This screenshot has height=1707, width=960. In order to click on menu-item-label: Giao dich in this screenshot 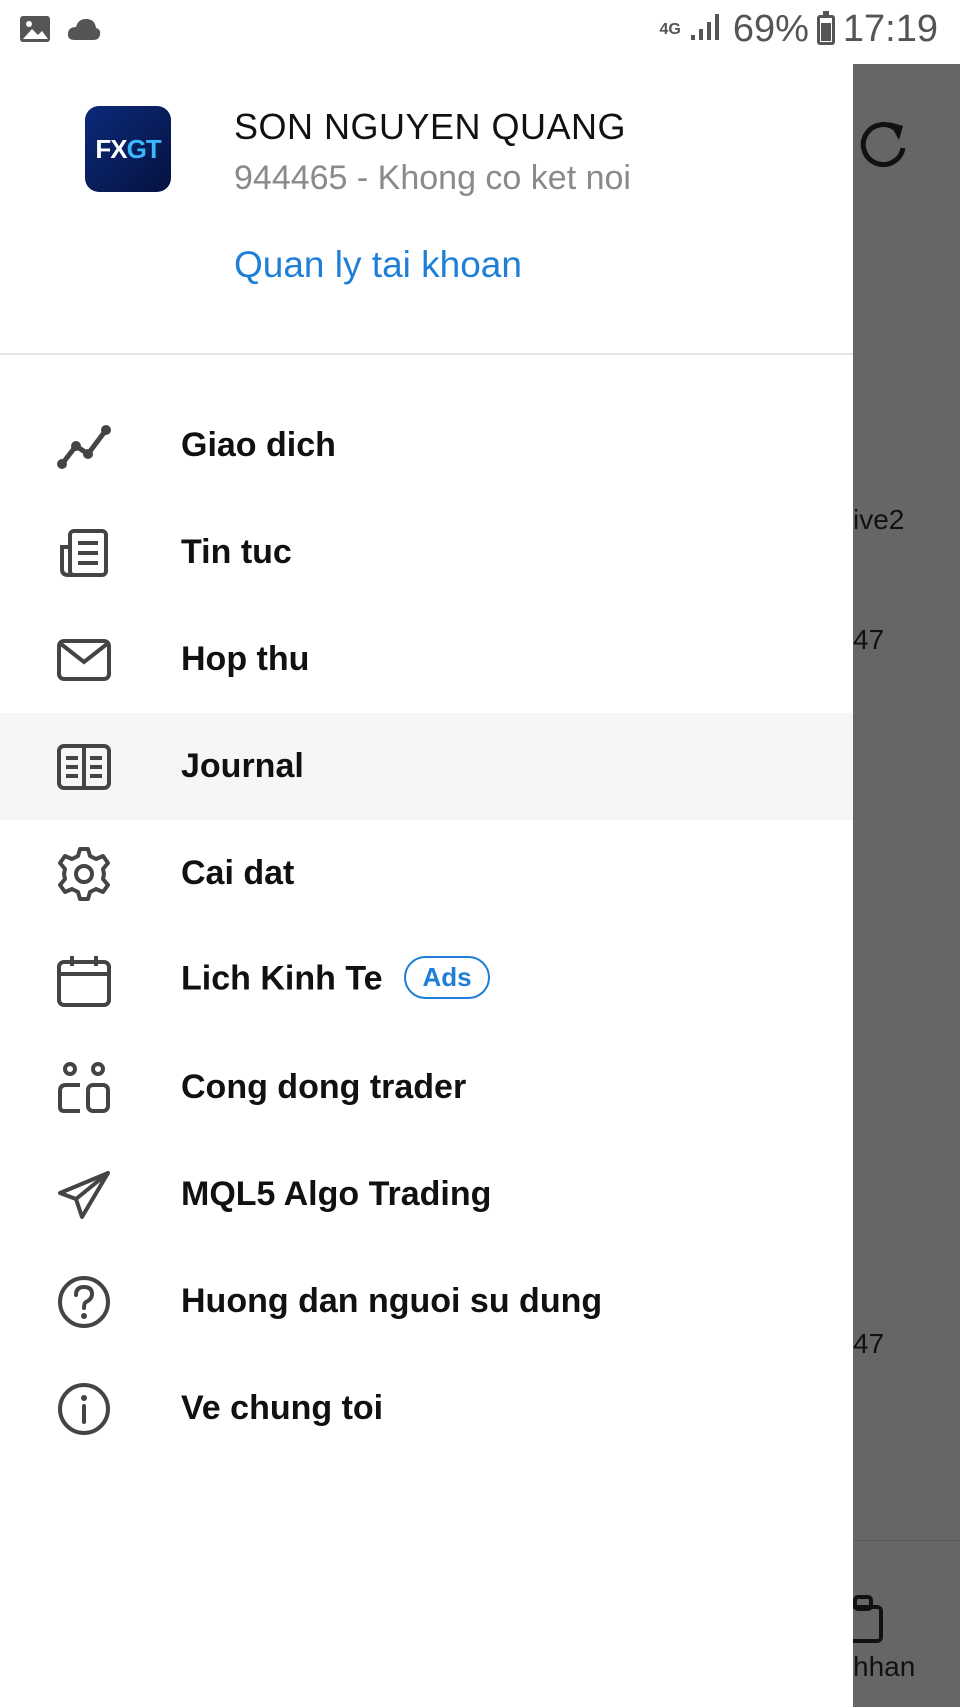, I will do `click(258, 445)`.